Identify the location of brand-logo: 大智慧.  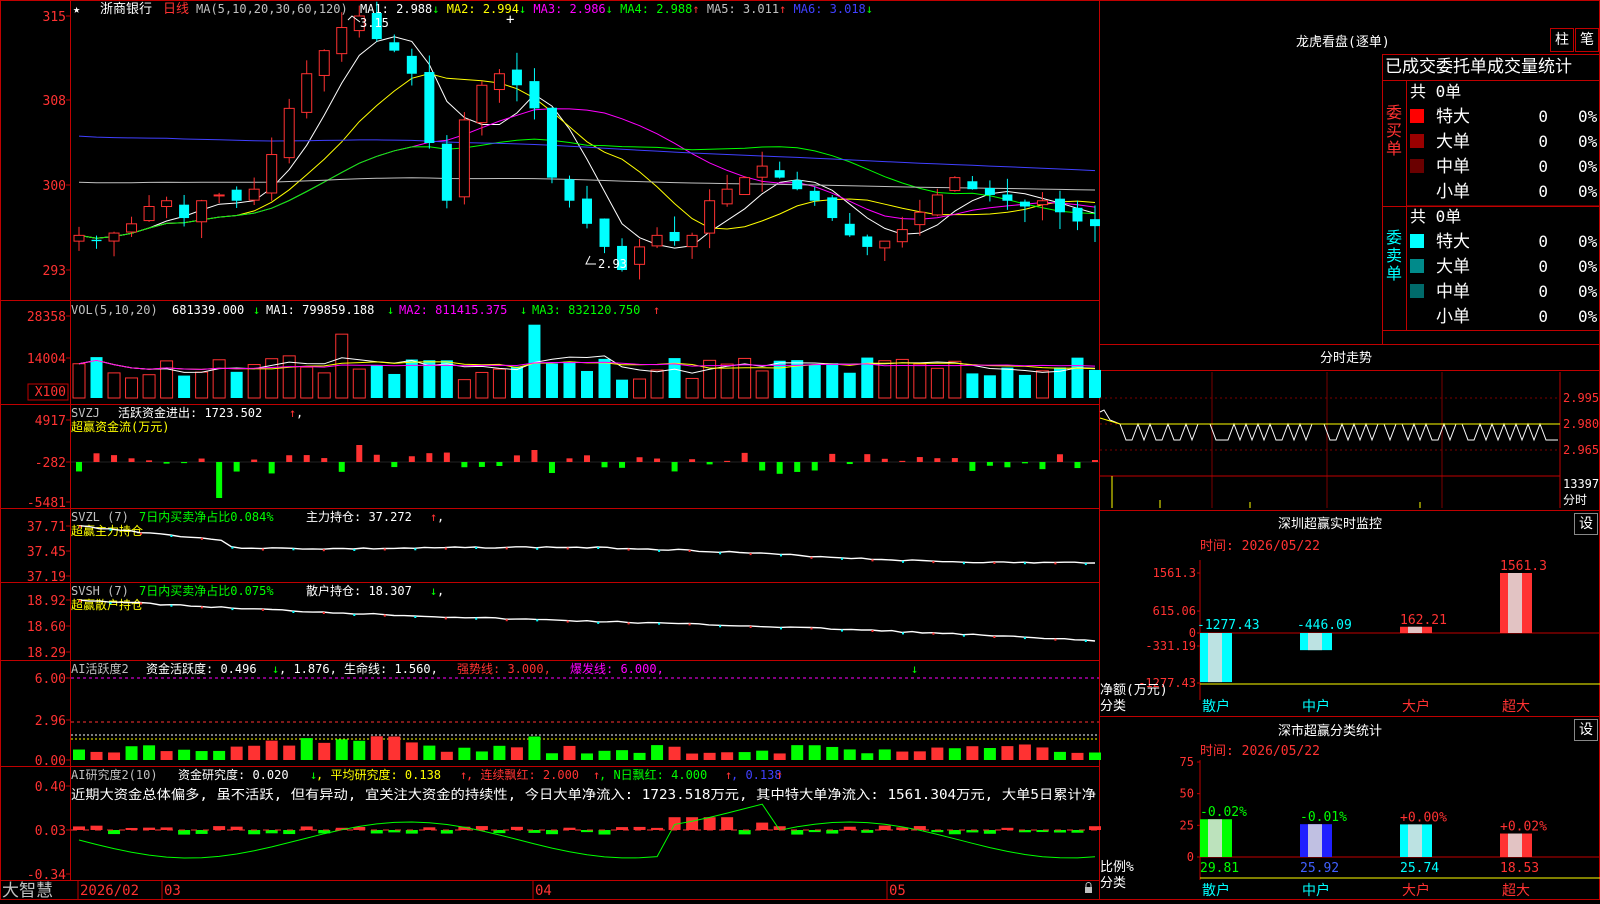
(27, 890).